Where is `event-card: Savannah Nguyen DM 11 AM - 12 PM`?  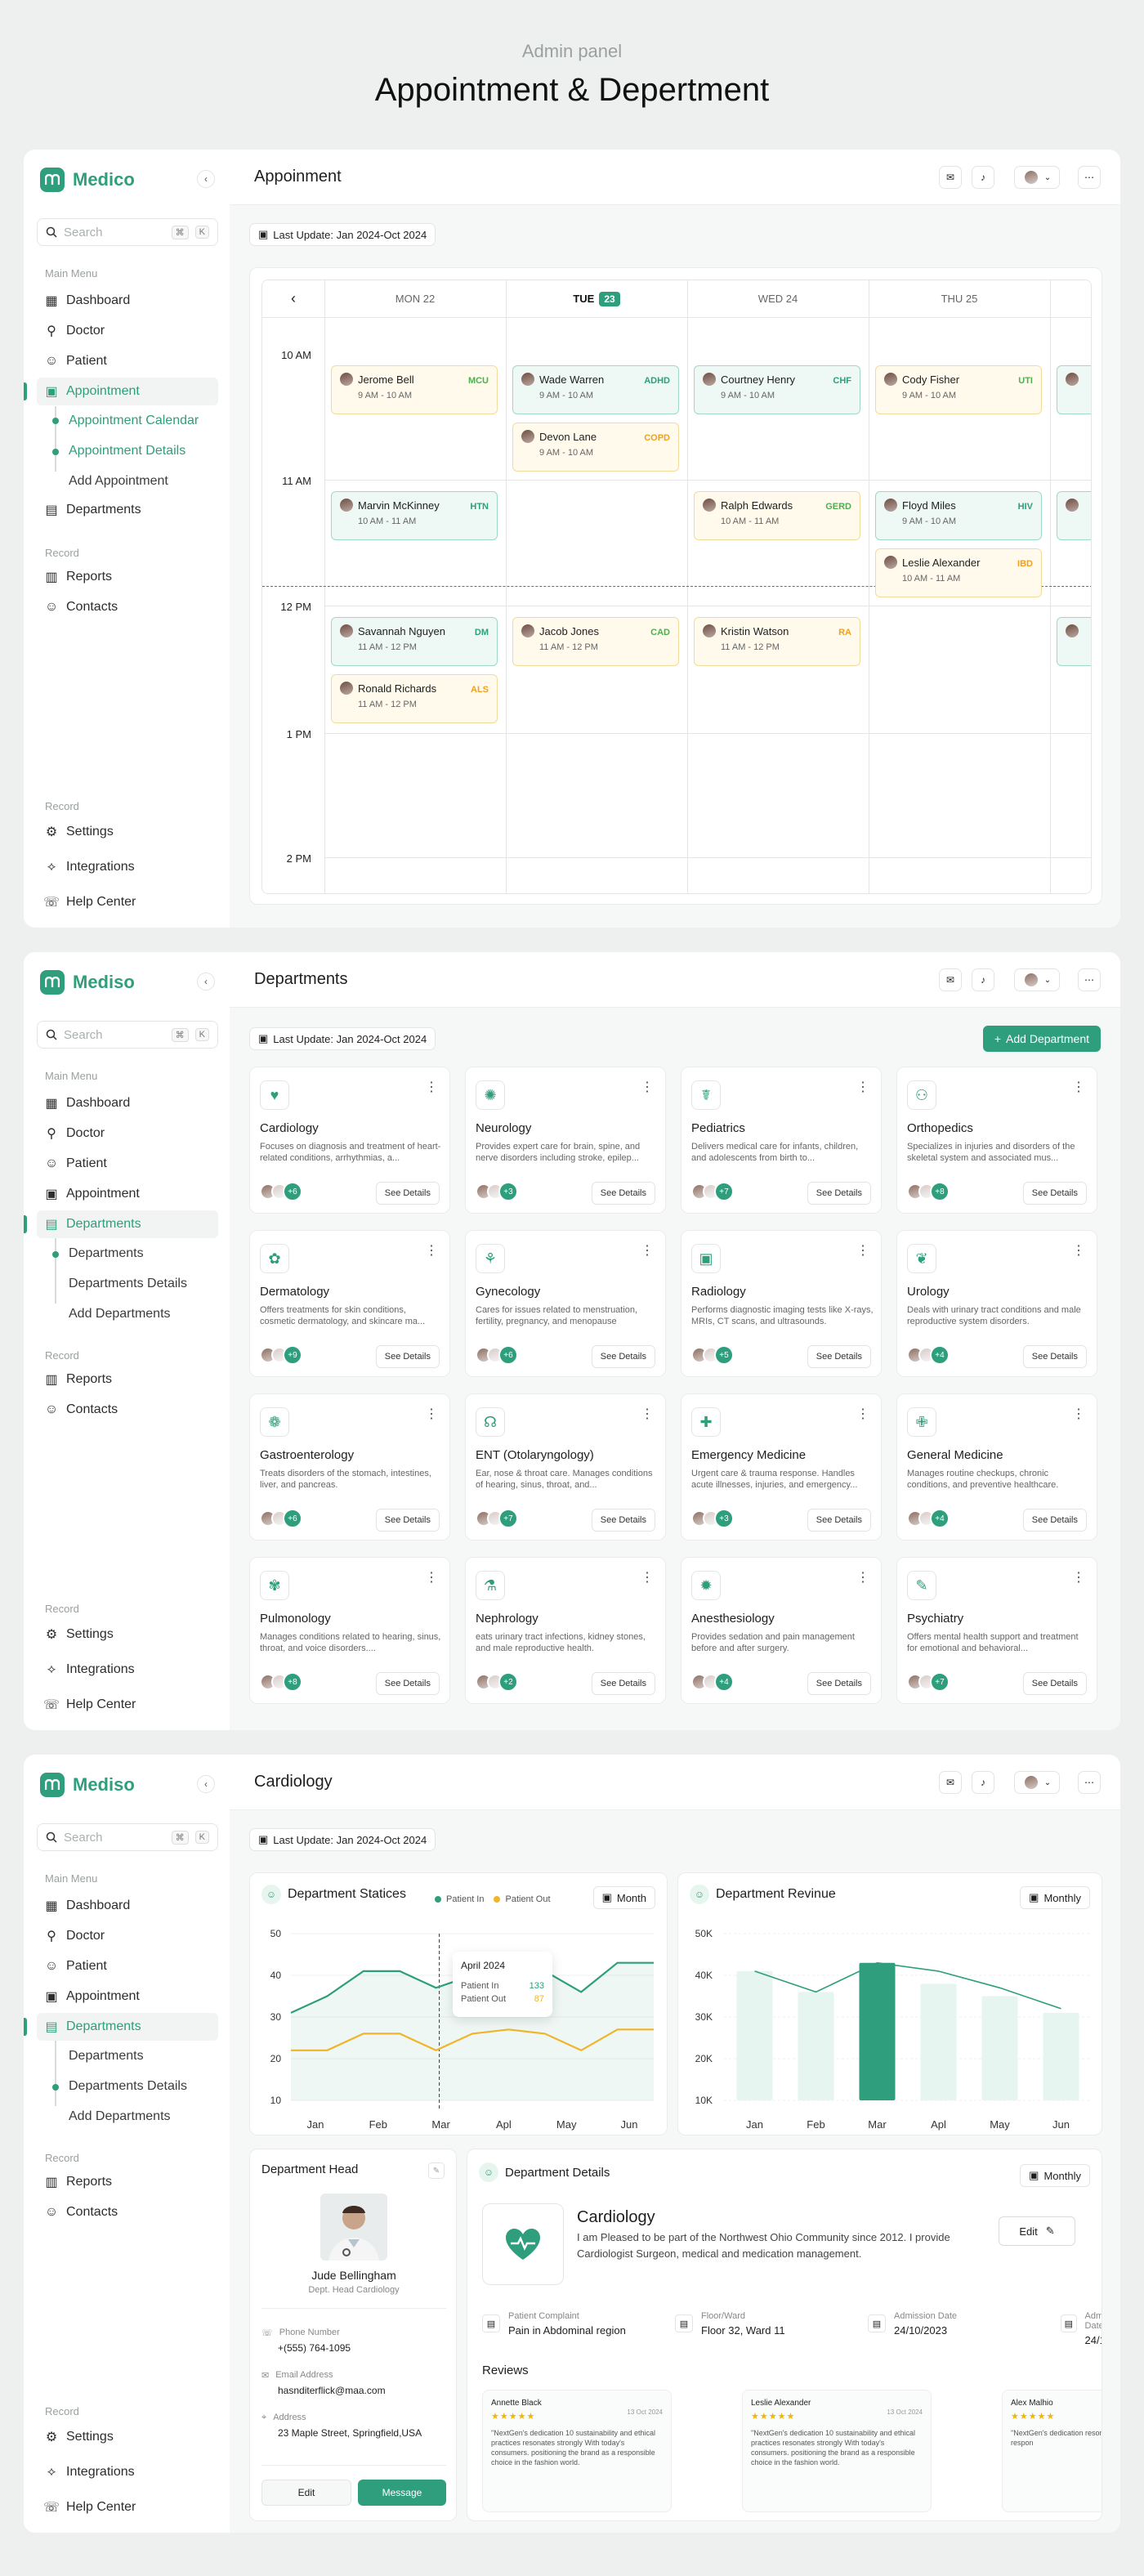 event-card: Savannah Nguyen DM 11 AM - 12 PM is located at coordinates (414, 641).